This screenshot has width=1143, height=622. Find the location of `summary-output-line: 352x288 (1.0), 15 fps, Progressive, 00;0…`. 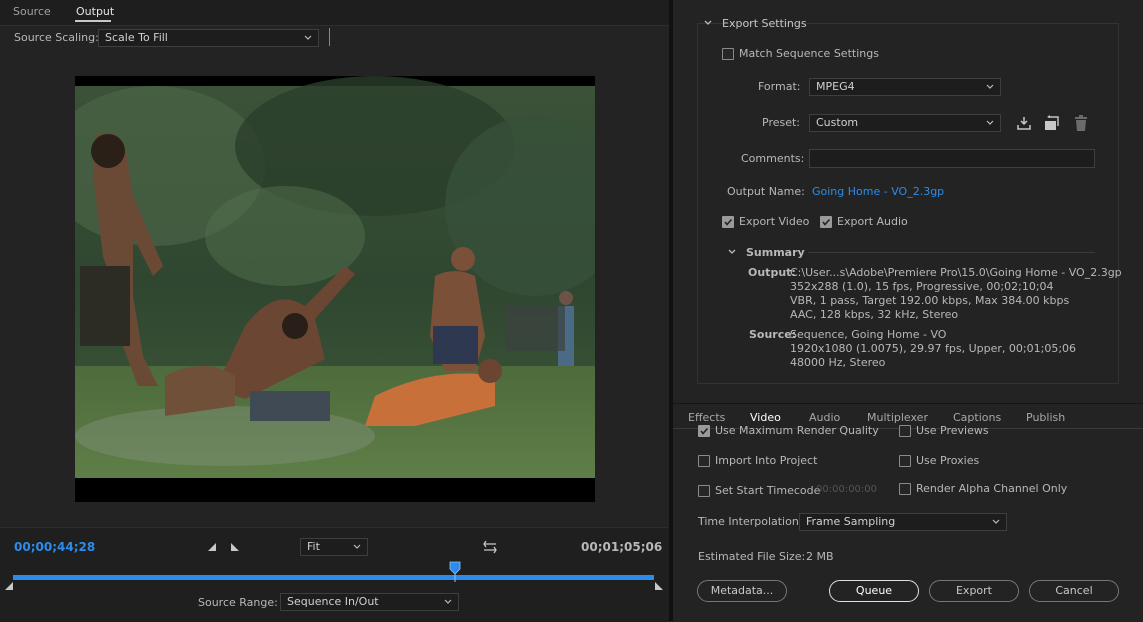

summary-output-line: 352x288 (1.0), 15 fps, Progressive, 00;0… is located at coordinates (922, 286).